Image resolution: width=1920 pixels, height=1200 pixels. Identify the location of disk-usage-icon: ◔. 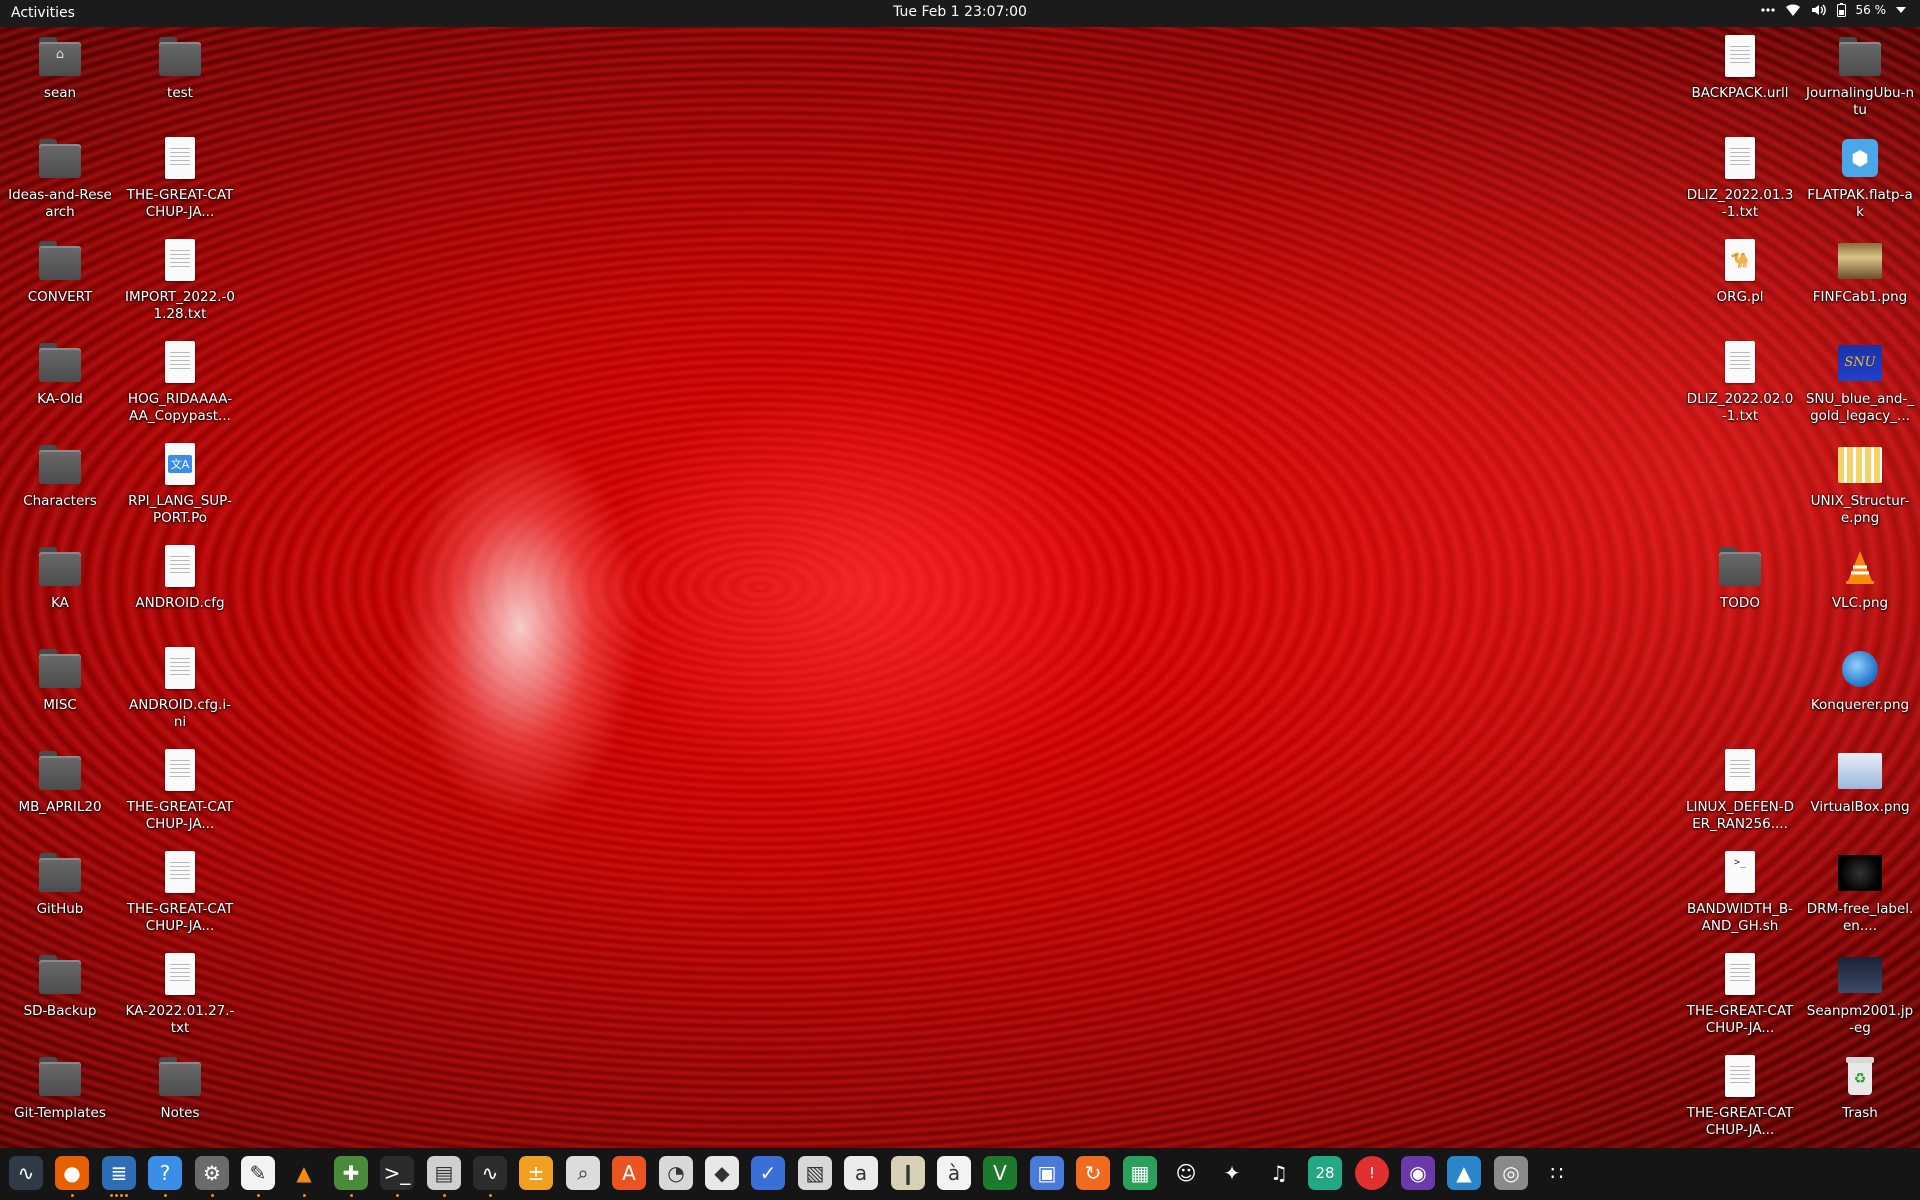
(676, 1173).